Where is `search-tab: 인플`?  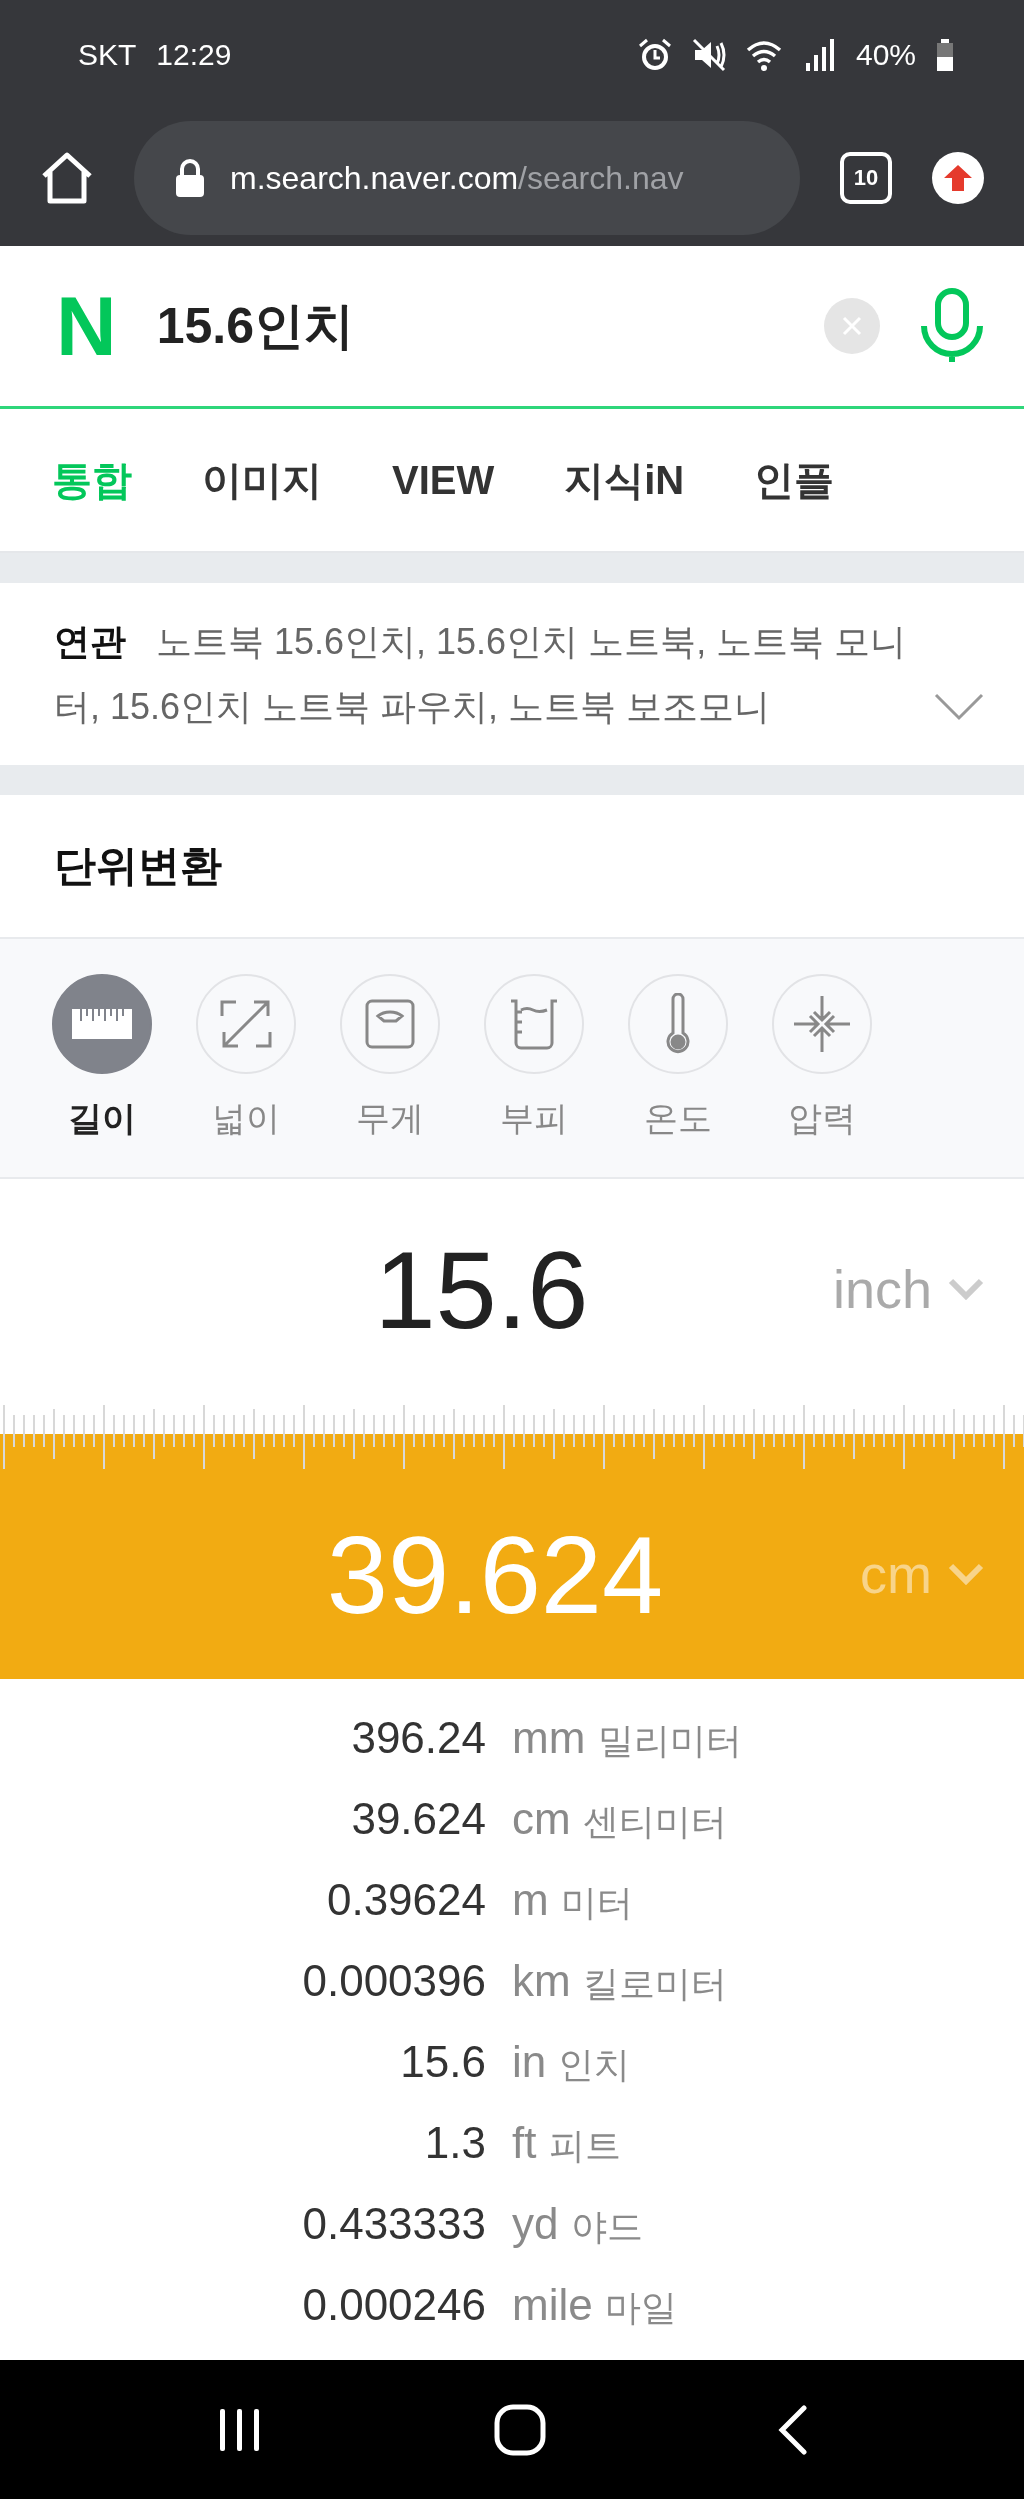 search-tab: 인플 is located at coordinates (794, 480).